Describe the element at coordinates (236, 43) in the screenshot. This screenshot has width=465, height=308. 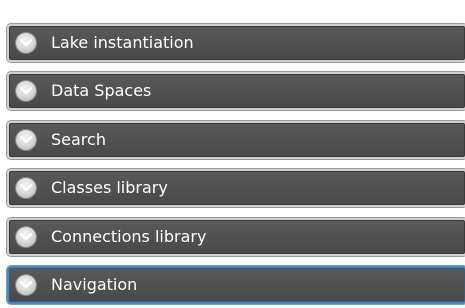
I see `accordion-item-lake-instantiation: Lake instantiation` at that location.